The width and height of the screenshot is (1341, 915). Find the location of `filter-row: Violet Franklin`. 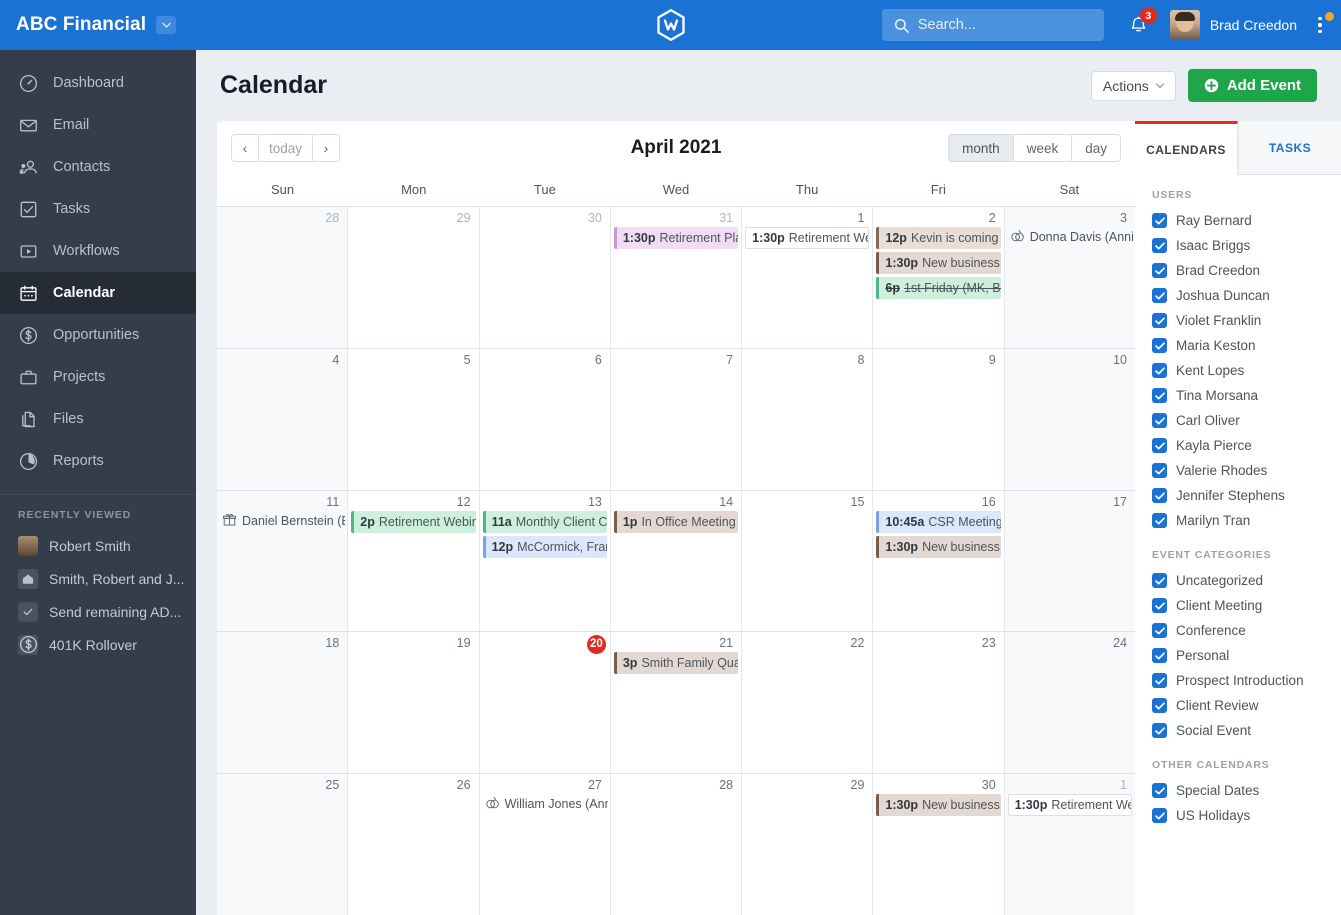

filter-row: Violet Franklin is located at coordinates (1246, 320).